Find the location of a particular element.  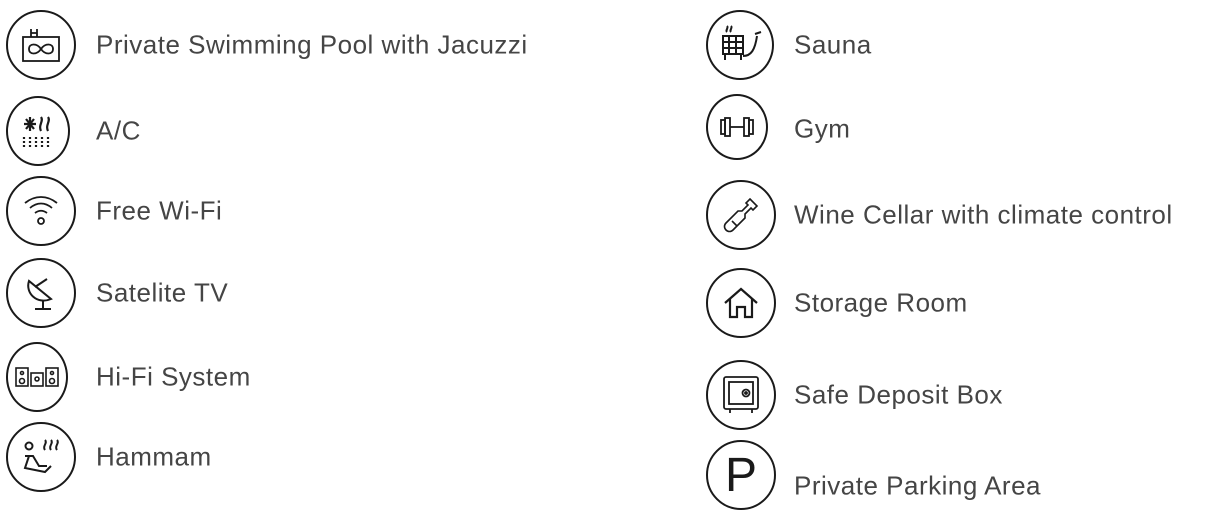

amenity-item-storage: Storage Room is located at coordinates (931, 303).